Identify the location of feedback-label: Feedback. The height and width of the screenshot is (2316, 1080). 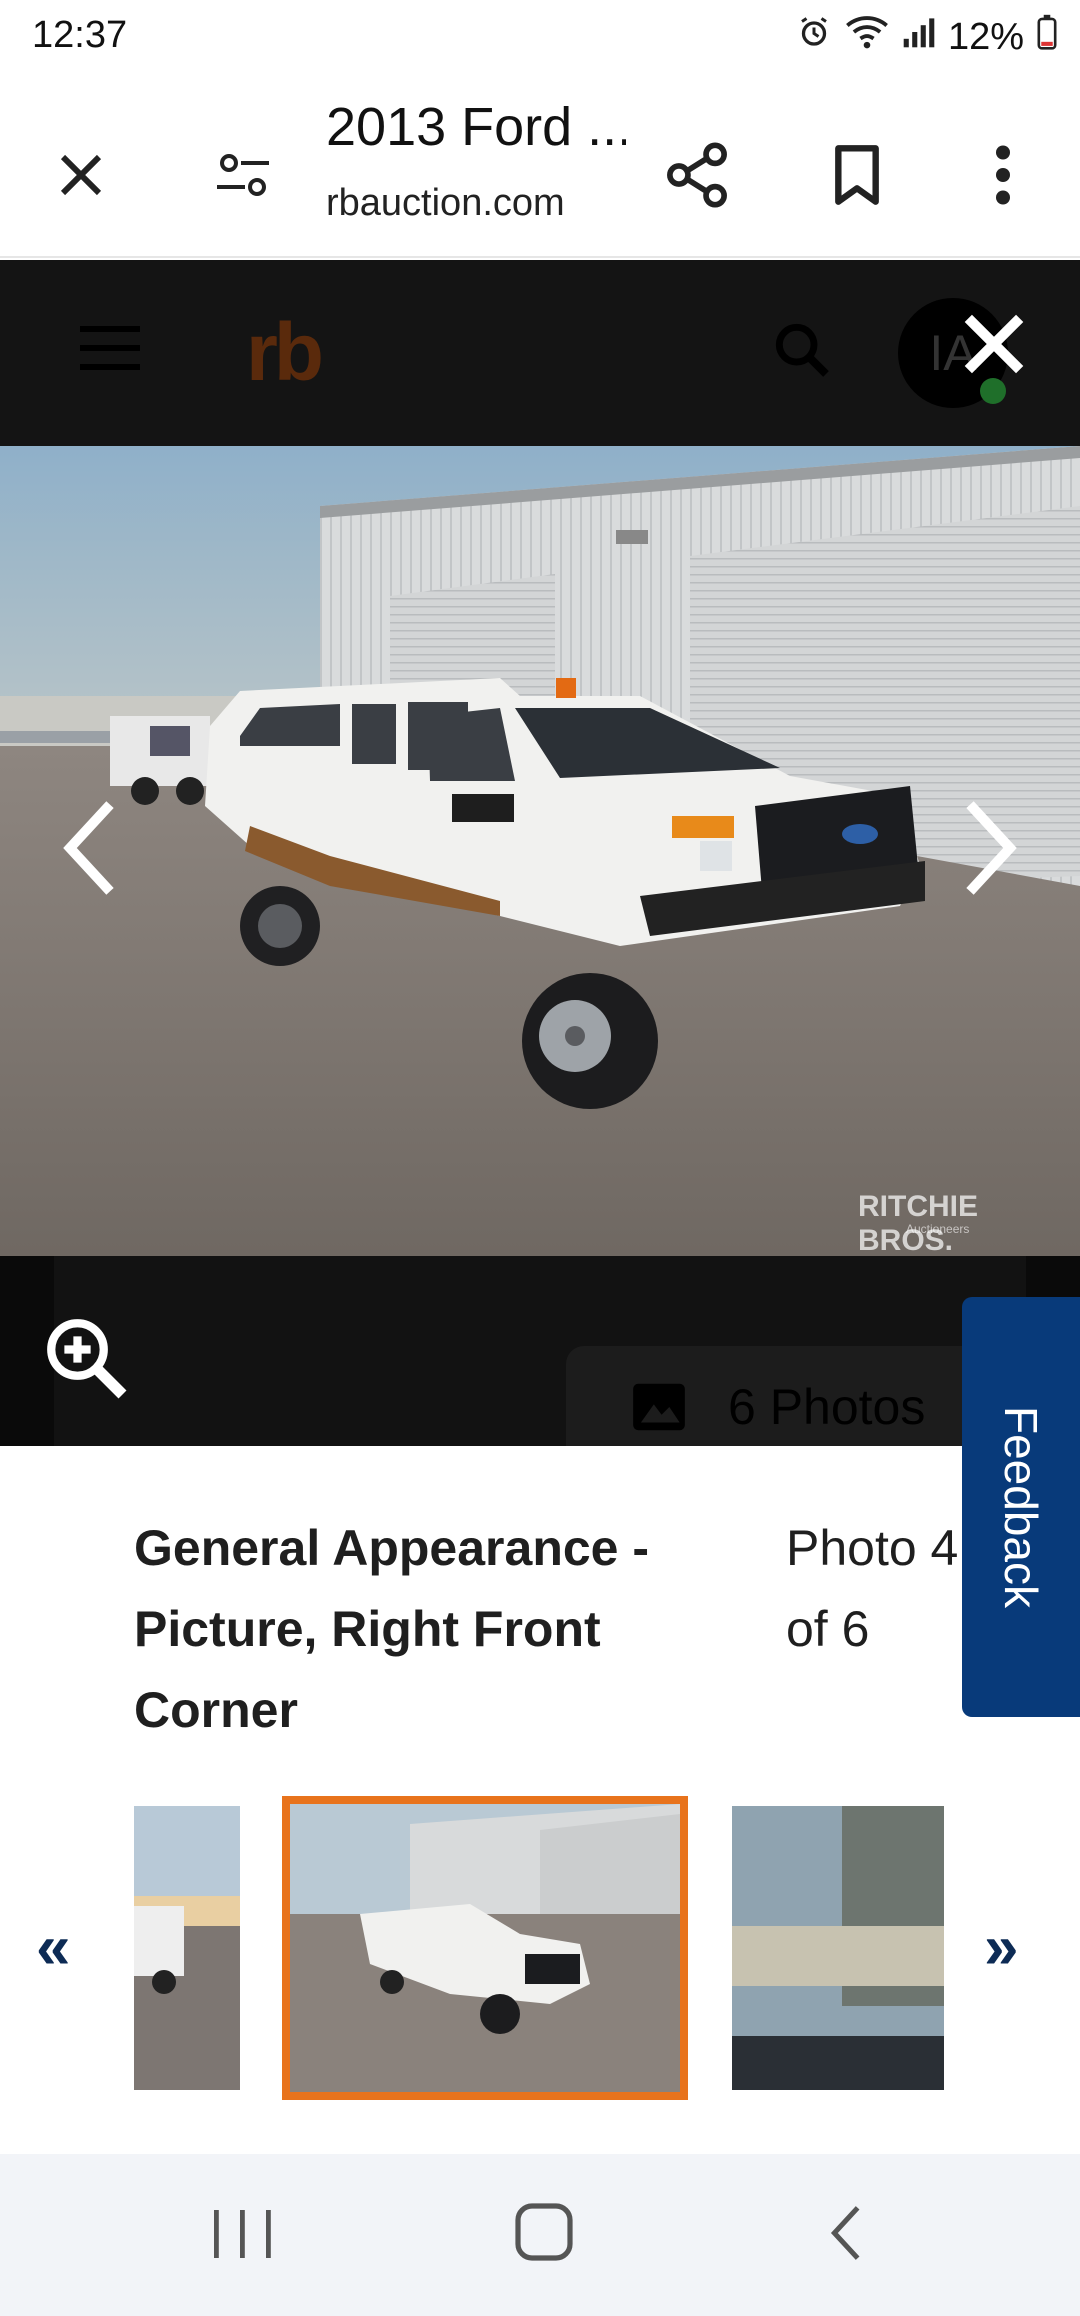
(1021, 1507).